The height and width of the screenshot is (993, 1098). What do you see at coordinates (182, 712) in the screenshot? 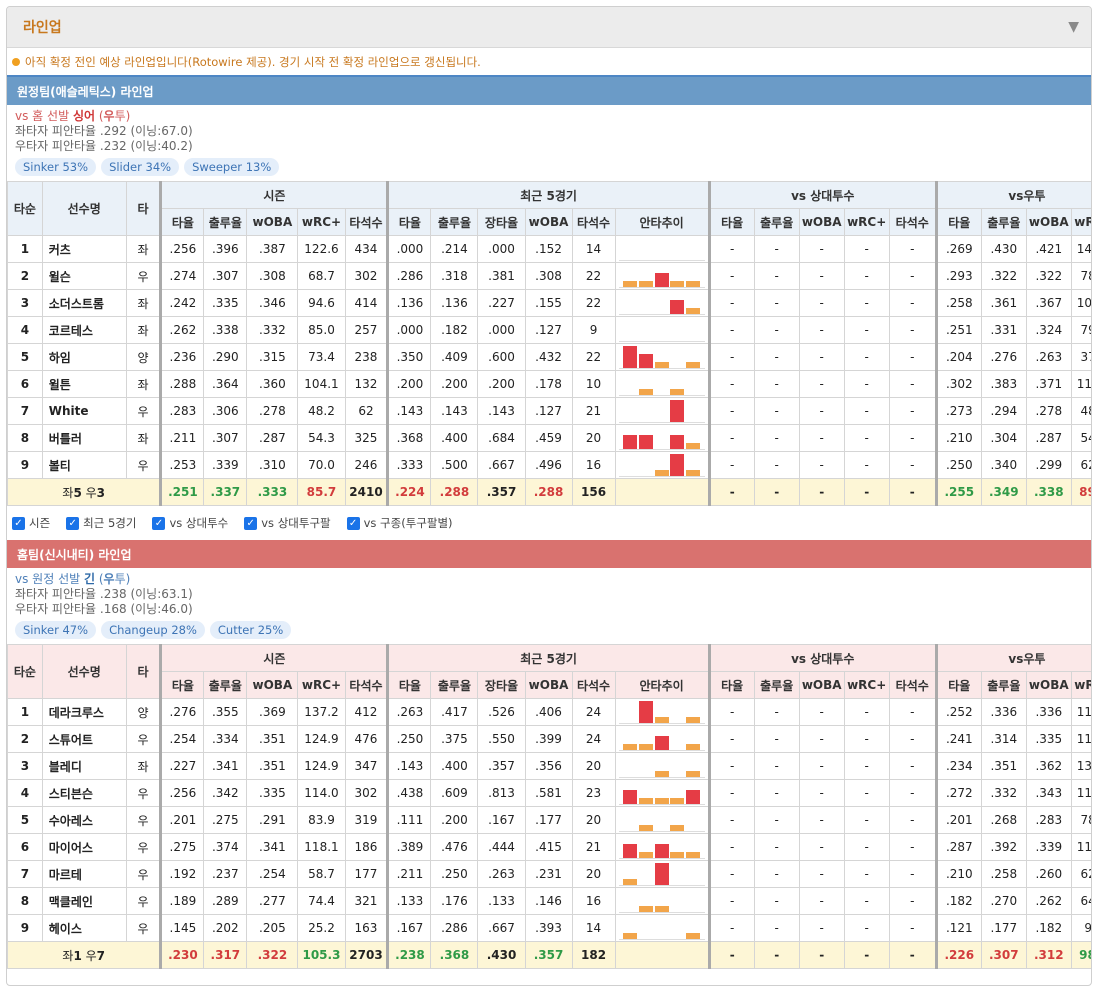
I see `season-stat: .276` at bounding box center [182, 712].